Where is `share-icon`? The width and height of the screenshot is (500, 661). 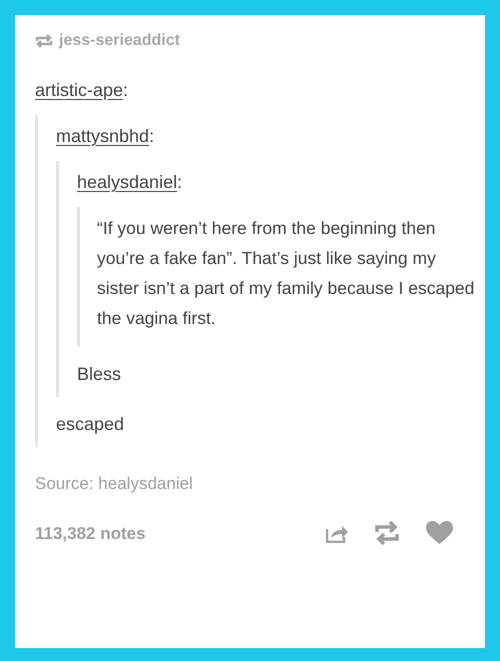
share-icon is located at coordinates (337, 533).